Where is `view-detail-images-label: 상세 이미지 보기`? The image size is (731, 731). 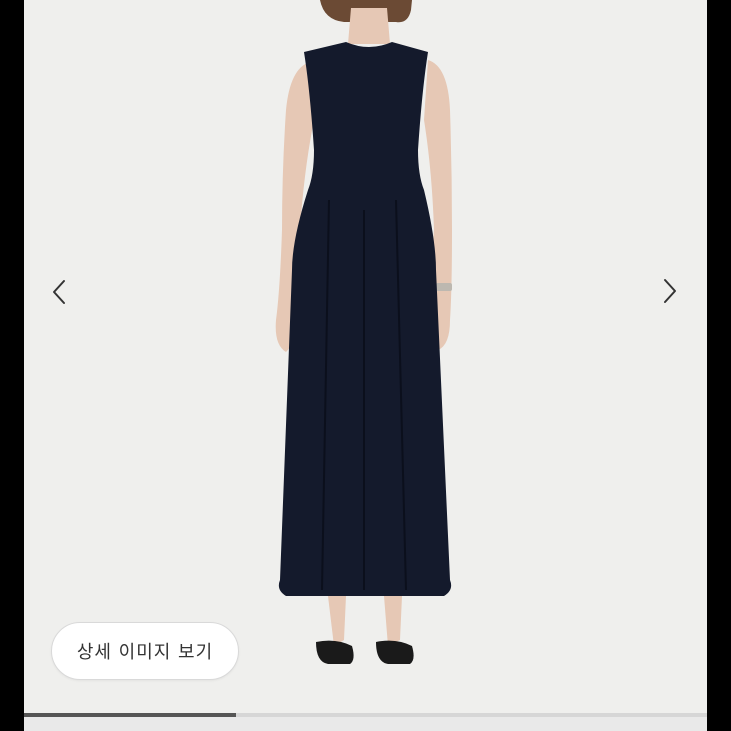
view-detail-images-label: 상세 이미지 보기 is located at coordinates (145, 652).